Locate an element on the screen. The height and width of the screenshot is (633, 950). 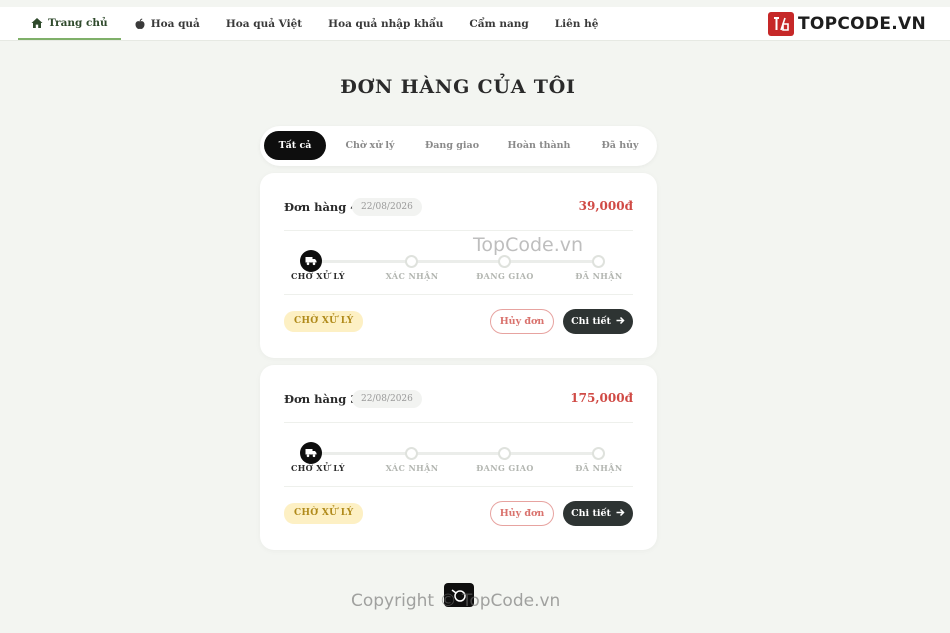
tab-cancelled: Đã hủy is located at coordinates (620, 145).